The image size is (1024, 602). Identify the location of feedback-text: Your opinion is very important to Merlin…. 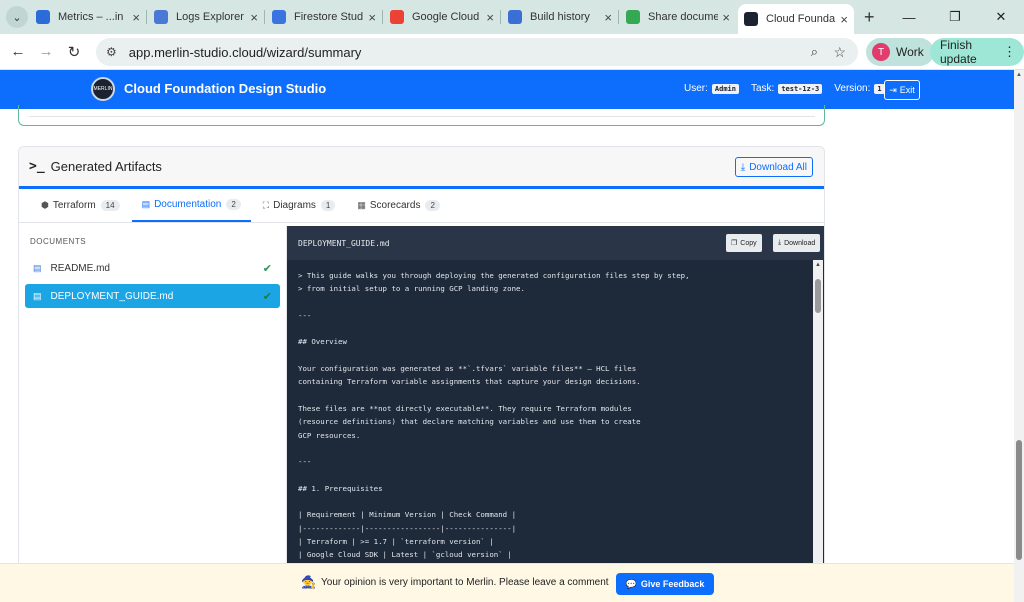
(465, 582).